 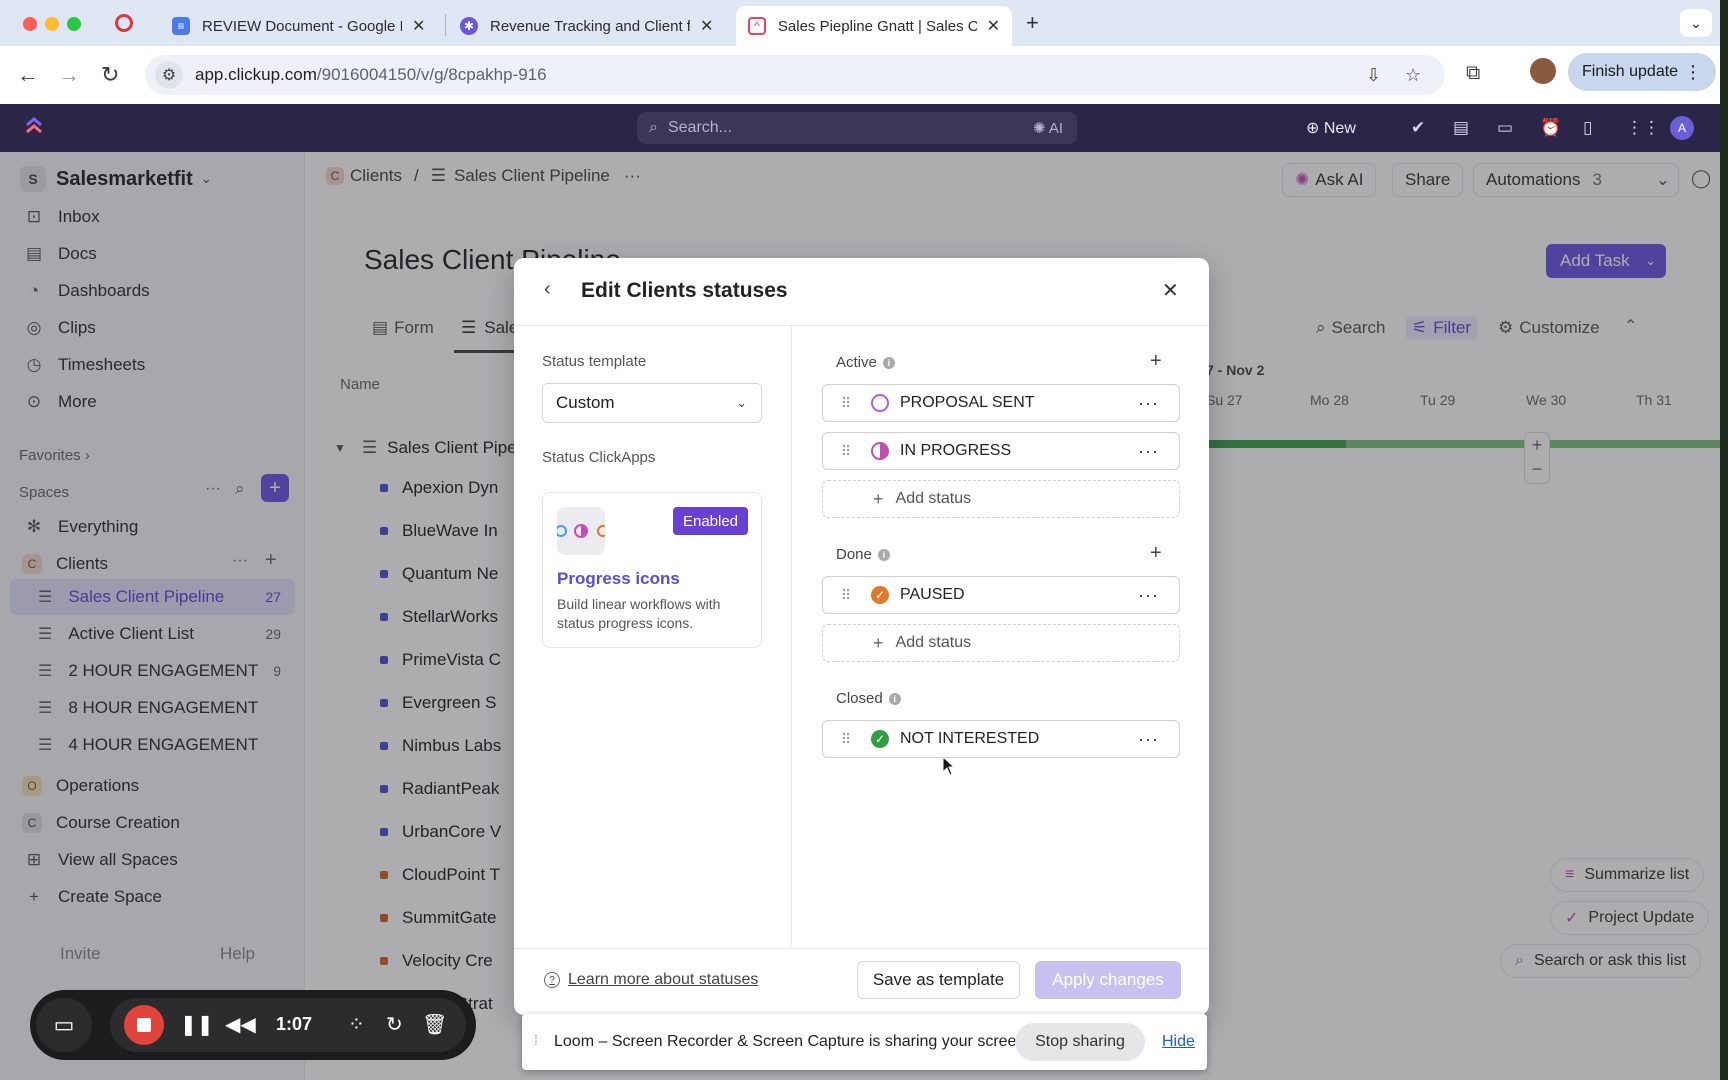 I want to click on status-in-progress: ⠿ IN PROGRESS ···, so click(x=1001, y=451).